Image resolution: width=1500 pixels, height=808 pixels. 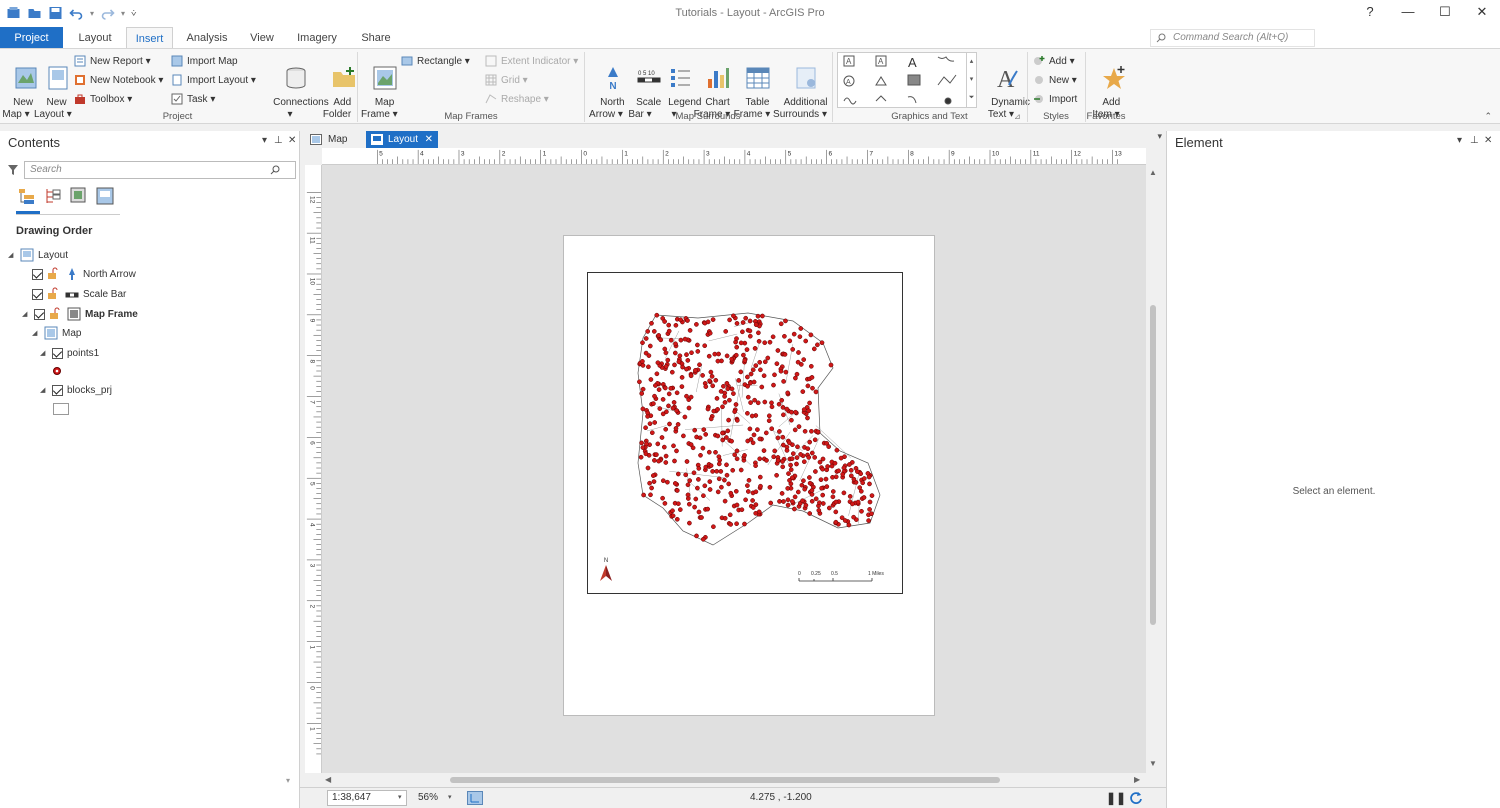 What do you see at coordinates (506, 80) in the screenshot?
I see `grid-button: Grid ▾` at bounding box center [506, 80].